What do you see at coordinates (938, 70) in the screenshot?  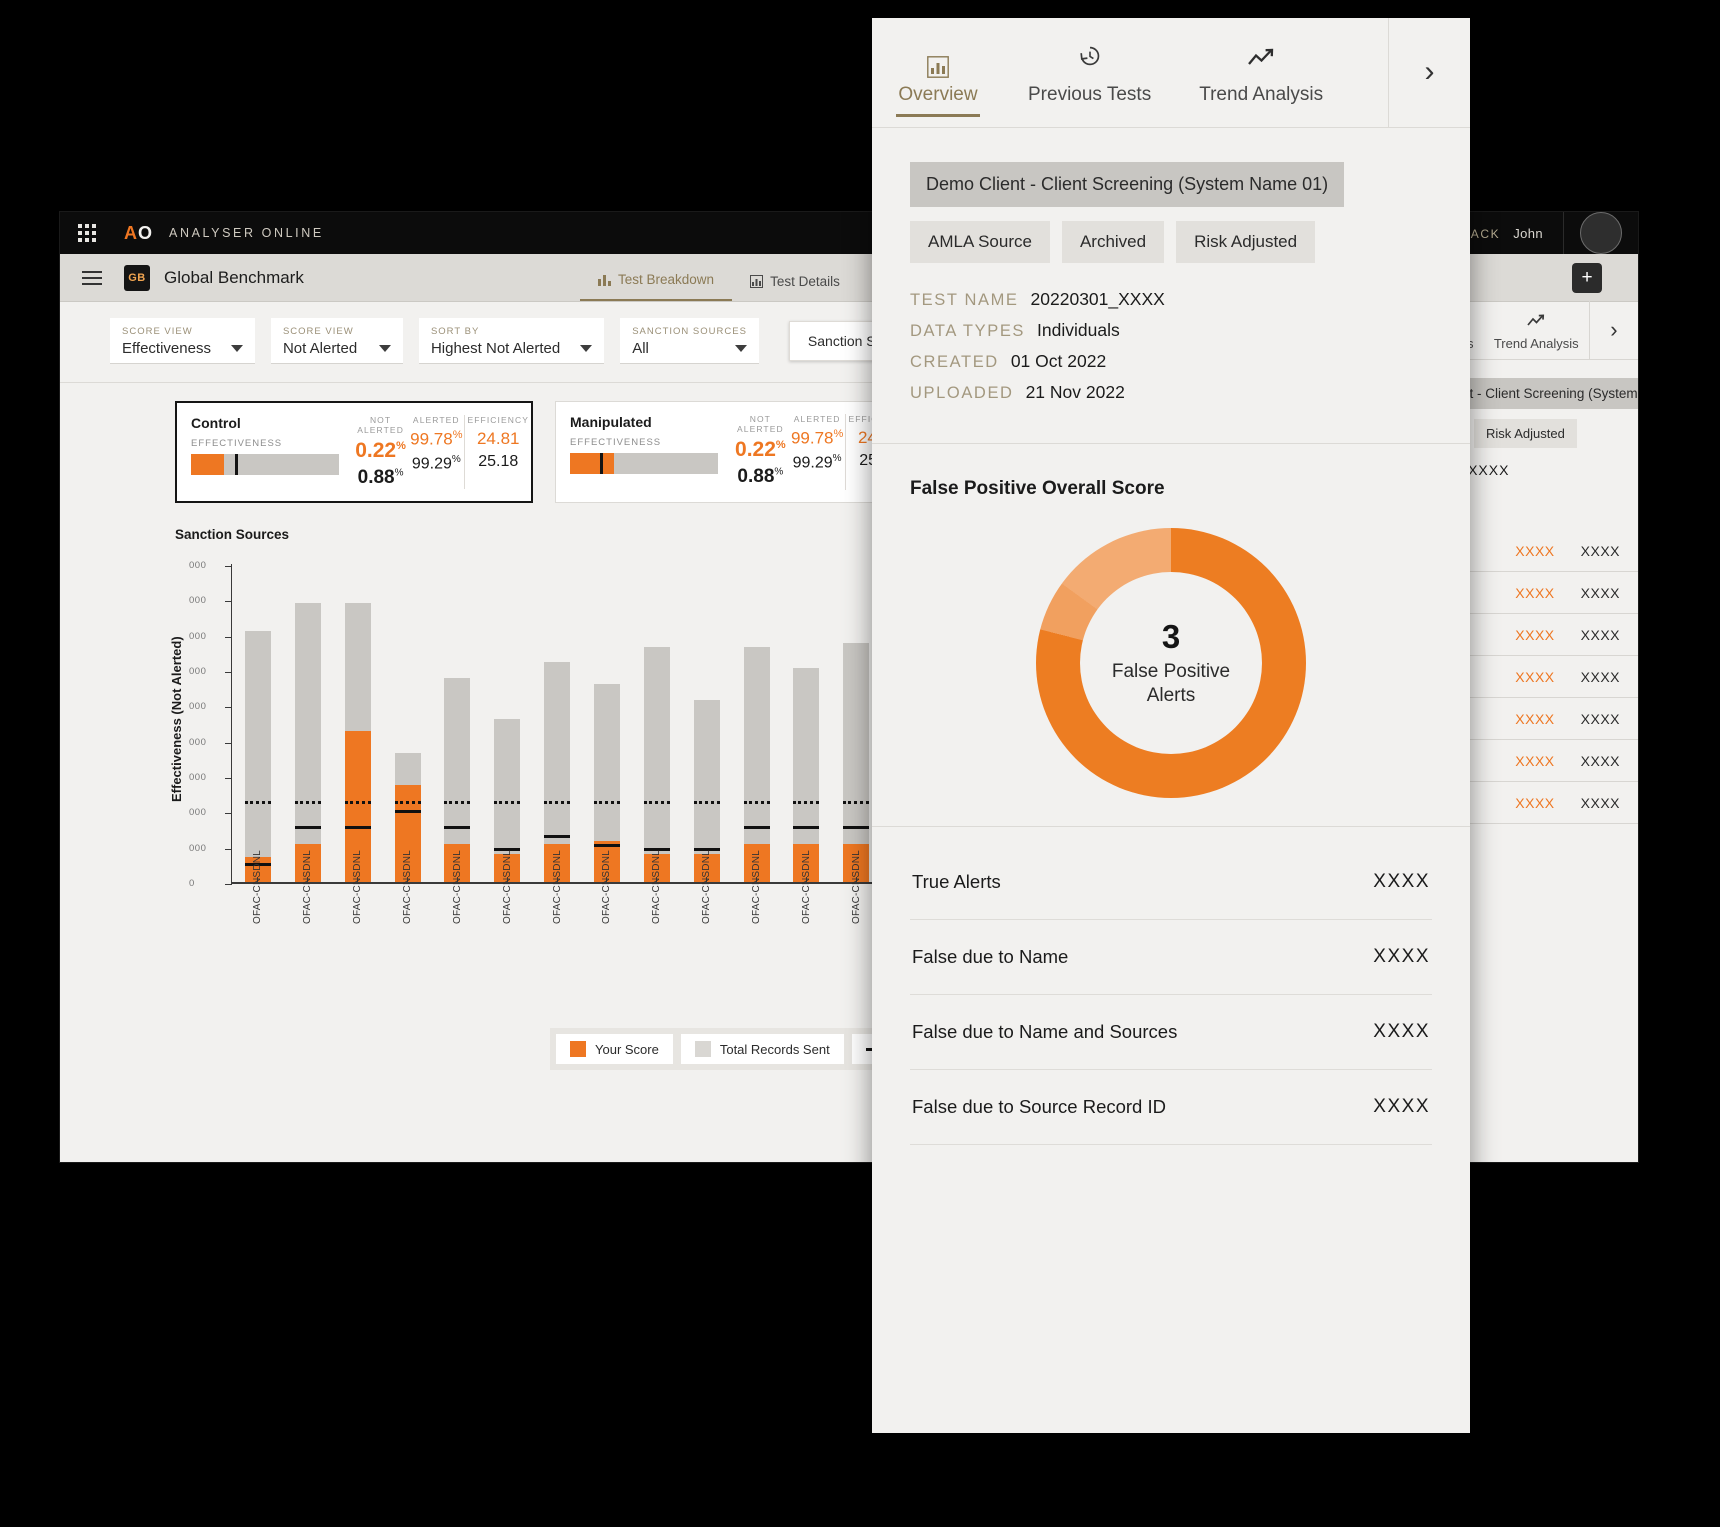 I see `bar-chart-icon` at bounding box center [938, 70].